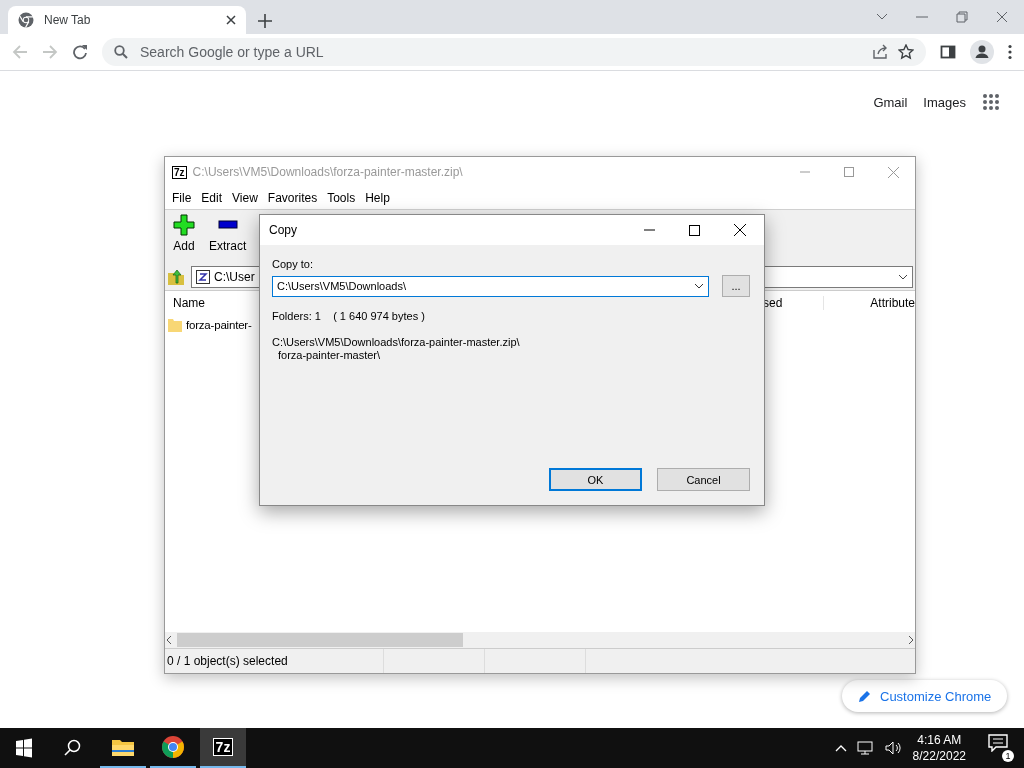  What do you see at coordinates (341, 198) in the screenshot?
I see `menu-item: Tools` at bounding box center [341, 198].